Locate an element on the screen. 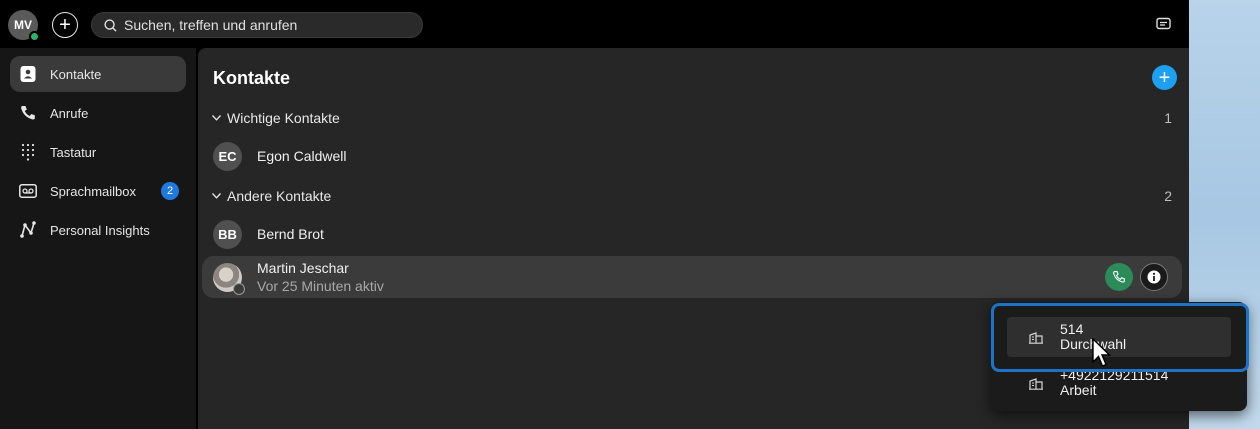  contact-avatar: BB is located at coordinates (227, 234).